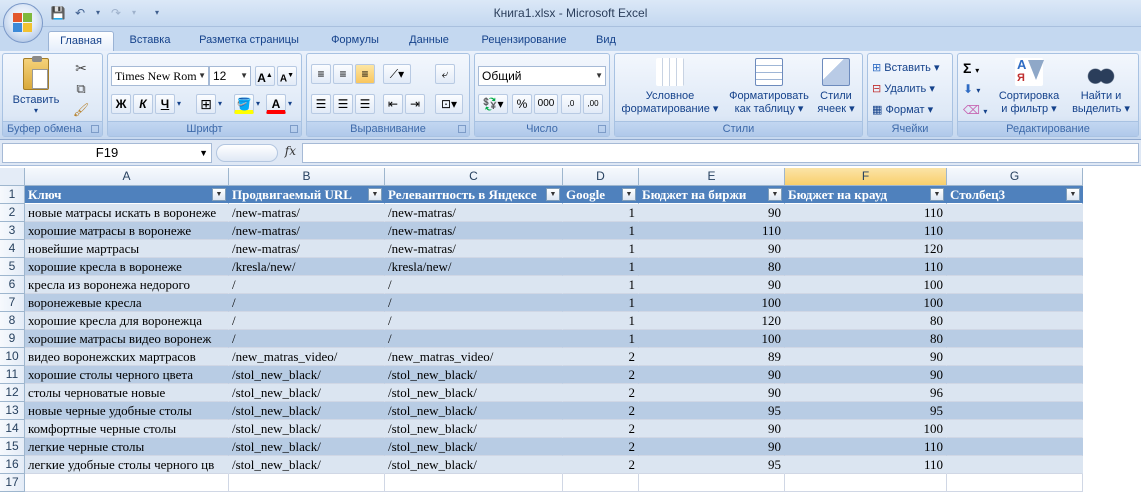 The height and width of the screenshot is (492, 1141). What do you see at coordinates (81, 41) in the screenshot?
I see `tab-home: Главная` at bounding box center [81, 41].